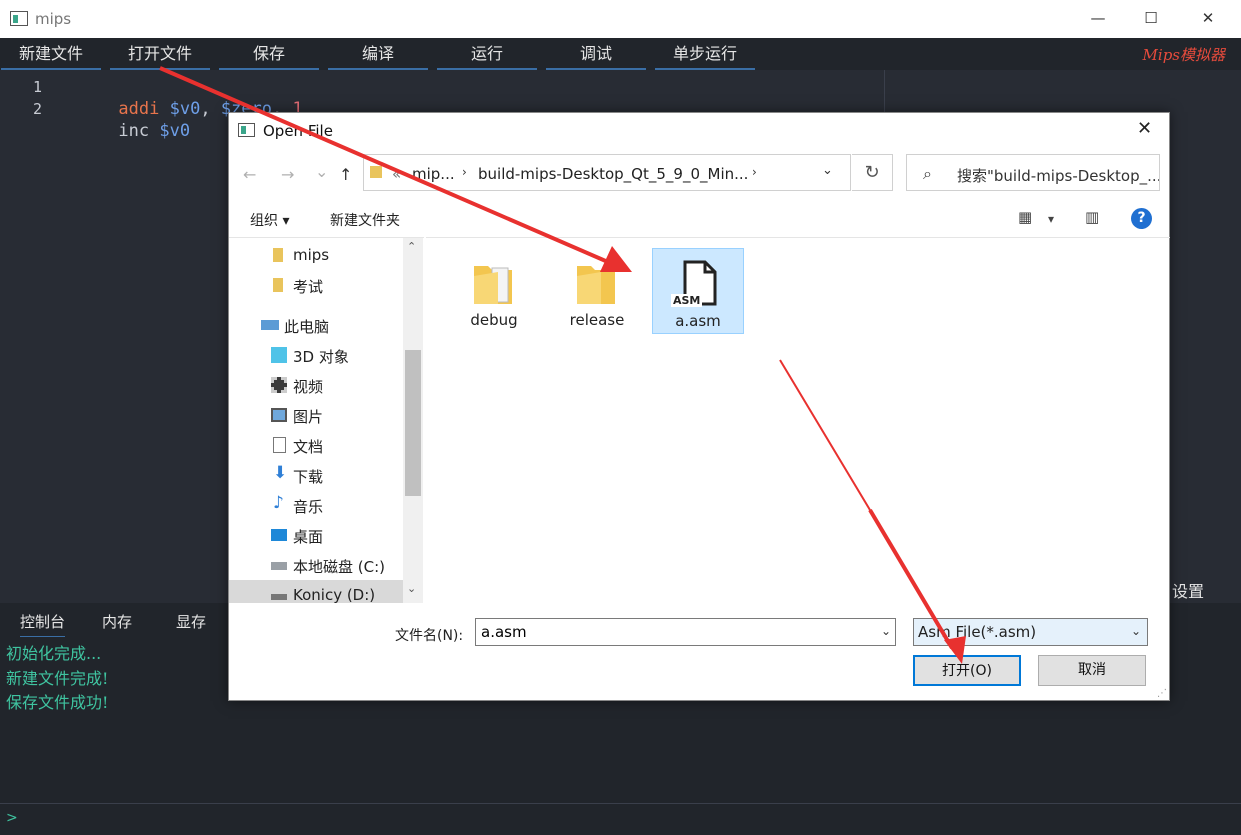 This screenshot has width=1241, height=835. What do you see at coordinates (269, 54) in the screenshot?
I see `menu-save: 保存` at bounding box center [269, 54].